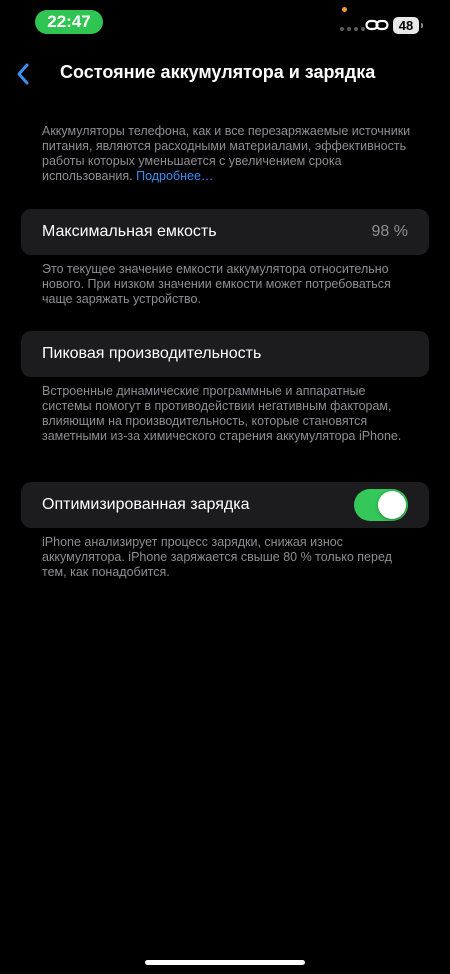 The height and width of the screenshot is (974, 450). Describe the element at coordinates (69, 22) in the screenshot. I see `status-time: 22:47` at that location.